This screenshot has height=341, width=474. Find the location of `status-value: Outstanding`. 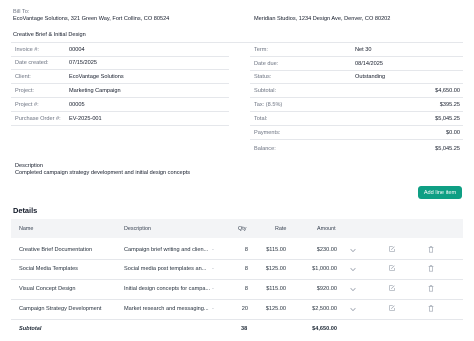

status-value: Outstanding is located at coordinates (370, 77).